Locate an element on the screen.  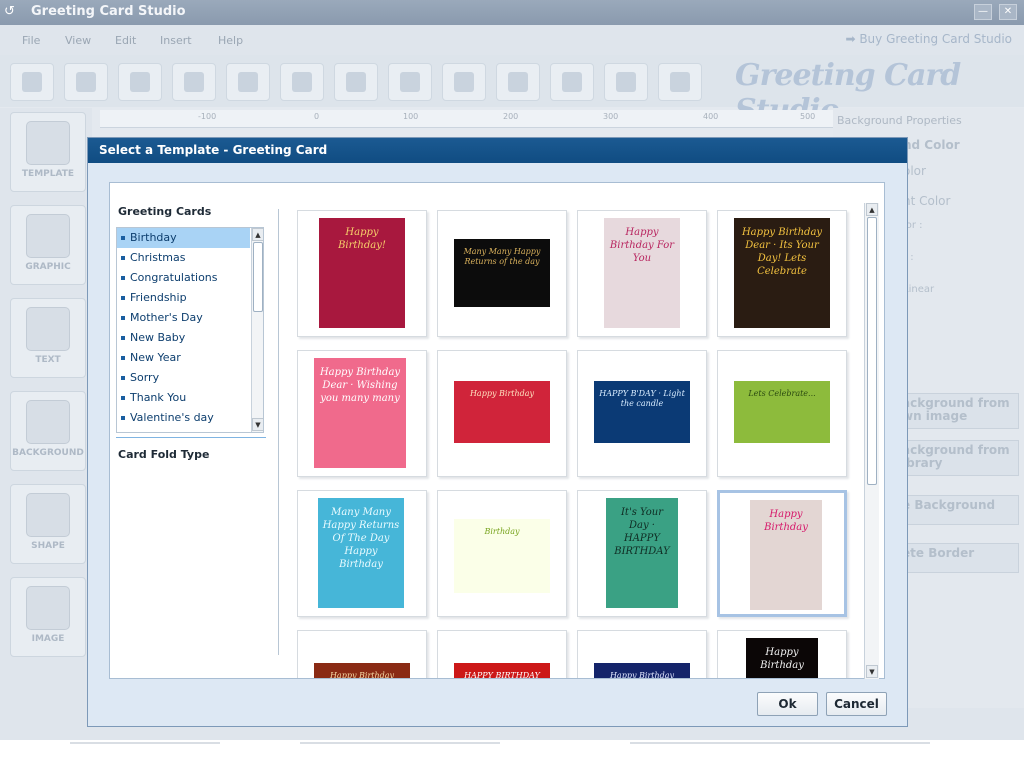
paste-icon is located at coordinates (518, 82).